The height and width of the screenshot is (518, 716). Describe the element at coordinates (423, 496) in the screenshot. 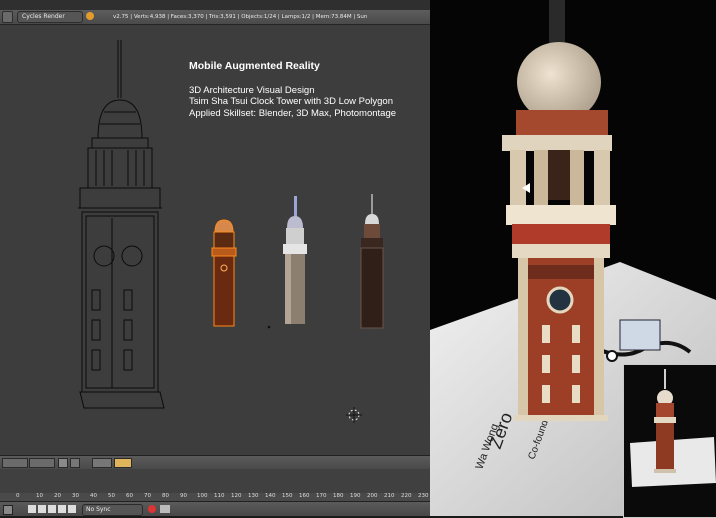

I see `tick-label: 230` at that location.